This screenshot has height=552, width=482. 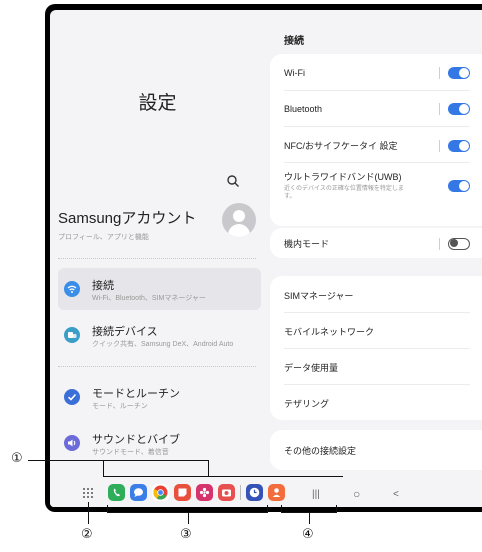 I want to click on messages-app-icon, so click(x=138, y=492).